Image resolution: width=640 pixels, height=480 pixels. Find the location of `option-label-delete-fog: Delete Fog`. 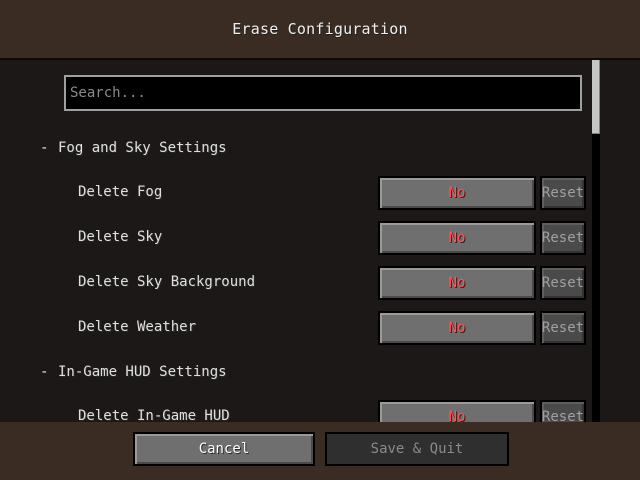

option-label-delete-fog: Delete Fog is located at coordinates (120, 192).